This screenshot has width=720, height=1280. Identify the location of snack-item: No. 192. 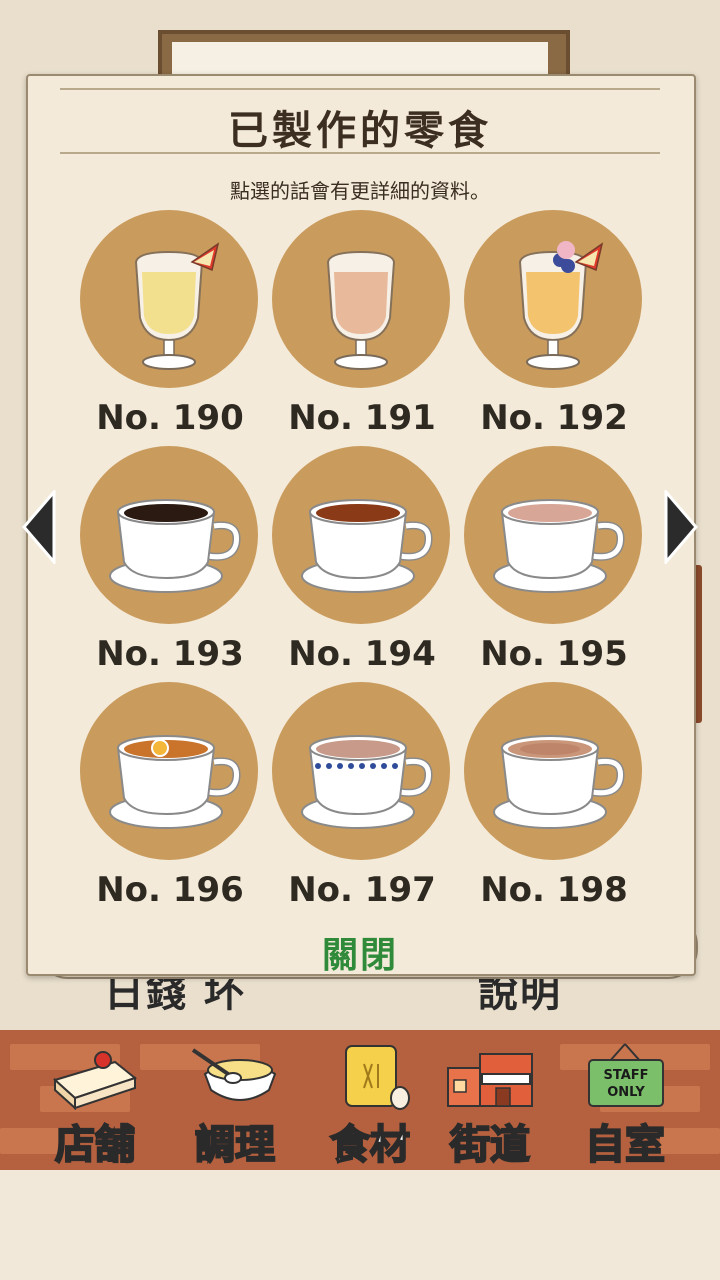
(554, 330).